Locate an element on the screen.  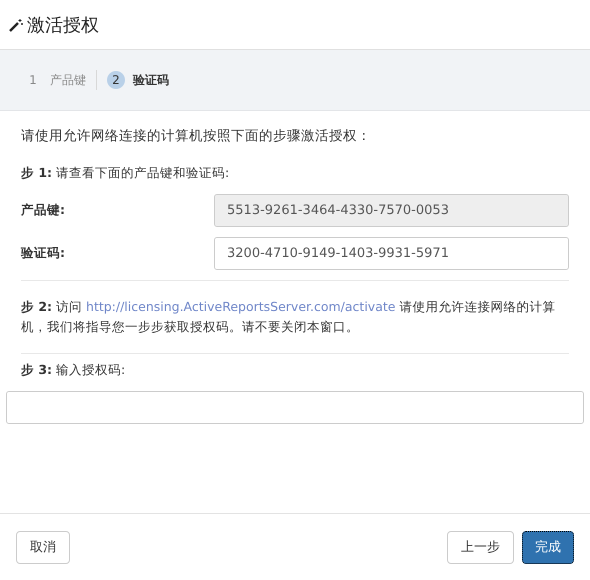
input-field: 3200-4710-9149-1403-9931-5971 is located at coordinates (391, 253).